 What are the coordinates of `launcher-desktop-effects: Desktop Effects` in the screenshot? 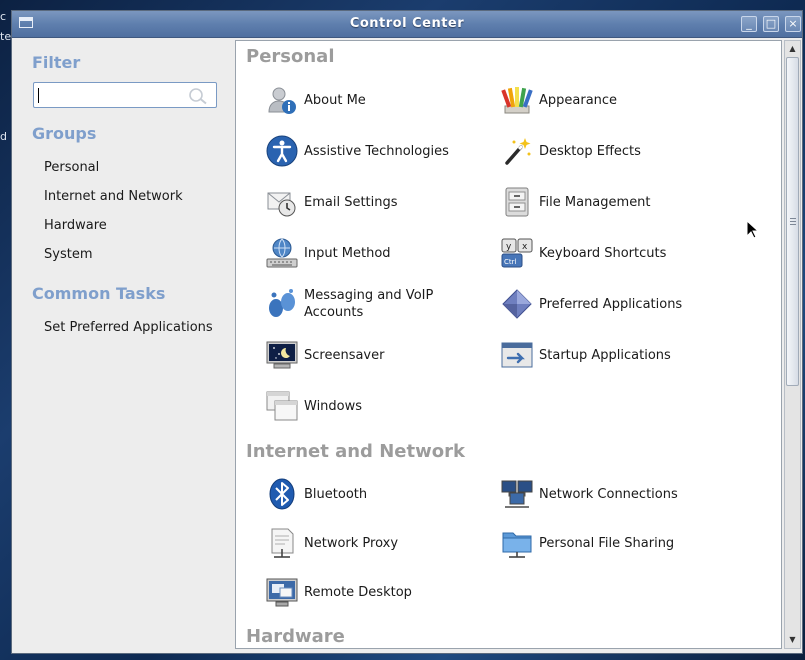 It's located at (616, 151).